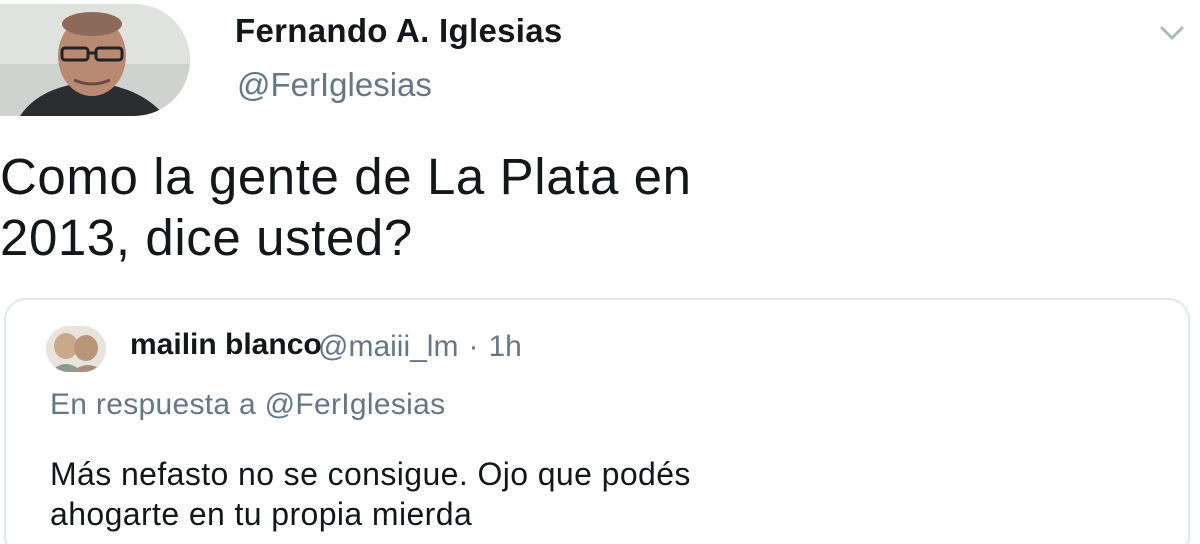  I want to click on quoted-timestamp: 1h, so click(505, 346).